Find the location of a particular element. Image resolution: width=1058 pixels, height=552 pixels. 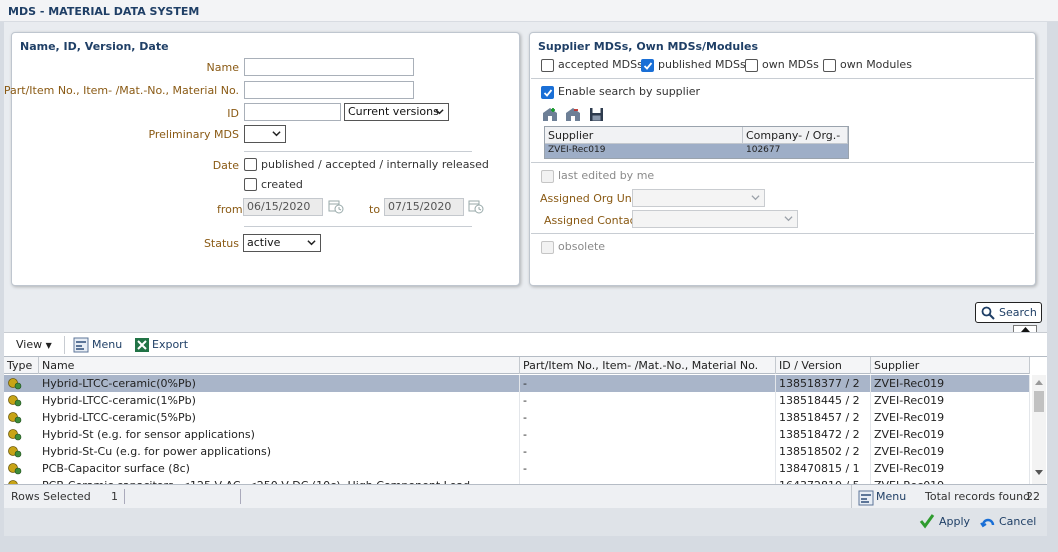

to-date-input: 07/15/2020 is located at coordinates (424, 207).